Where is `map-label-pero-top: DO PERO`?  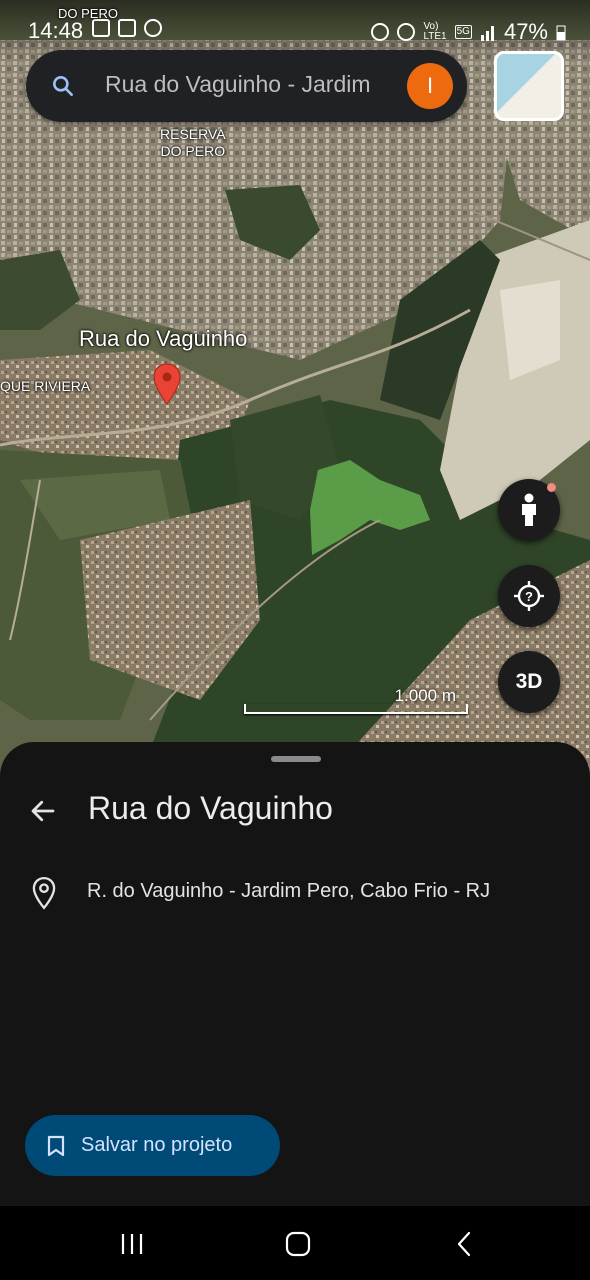 map-label-pero-top: DO PERO is located at coordinates (88, 13).